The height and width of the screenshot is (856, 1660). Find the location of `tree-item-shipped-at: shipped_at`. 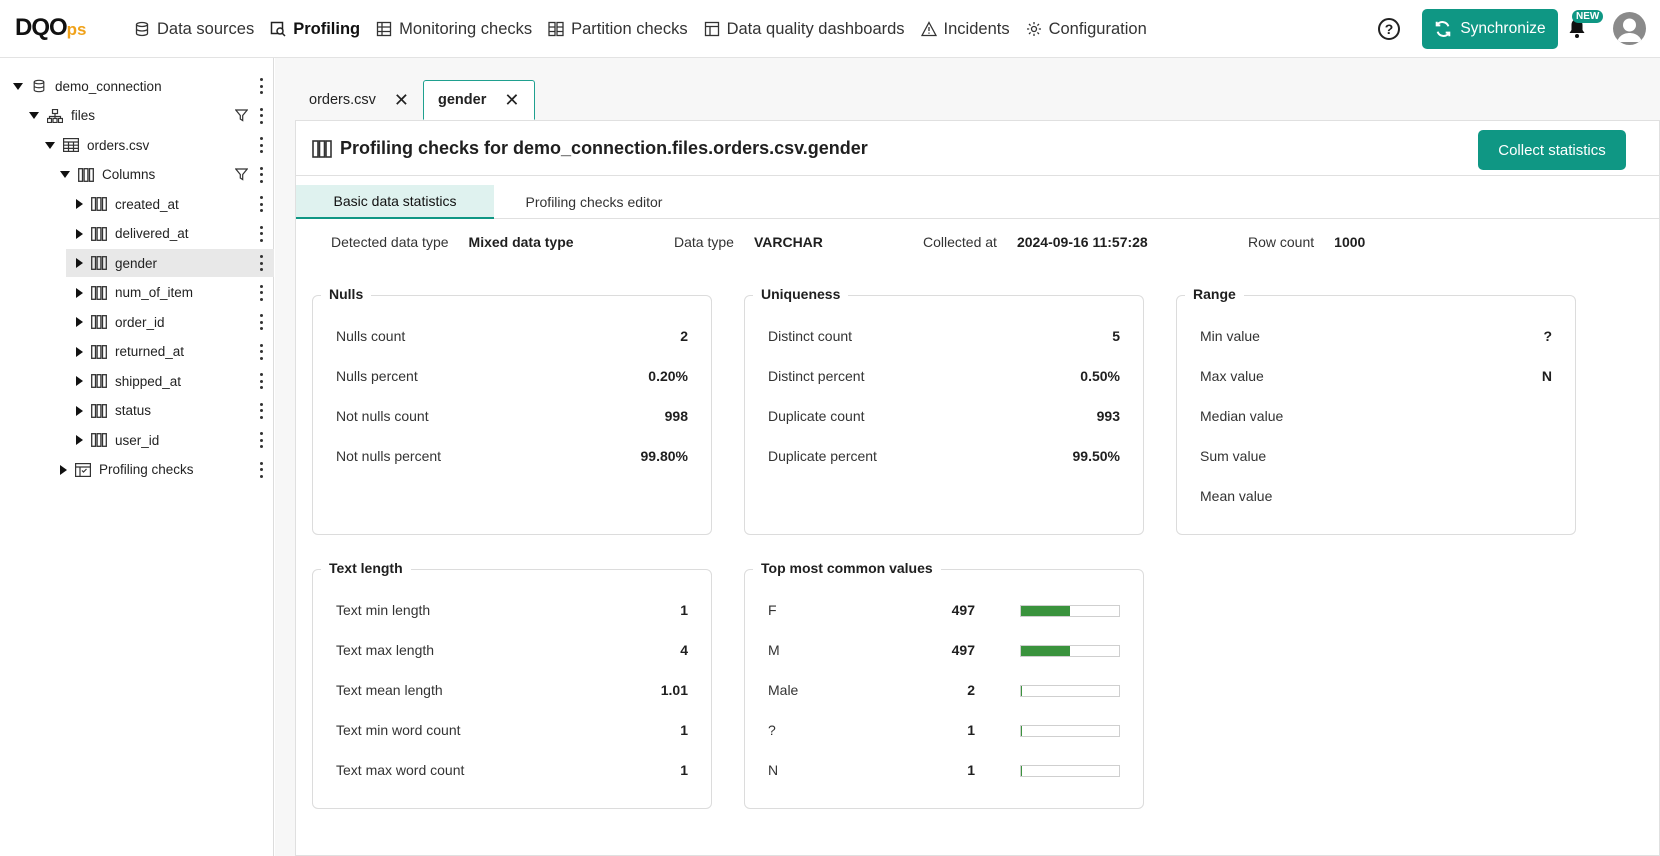

tree-item-shipped-at: shipped_at is located at coordinates (137, 381).